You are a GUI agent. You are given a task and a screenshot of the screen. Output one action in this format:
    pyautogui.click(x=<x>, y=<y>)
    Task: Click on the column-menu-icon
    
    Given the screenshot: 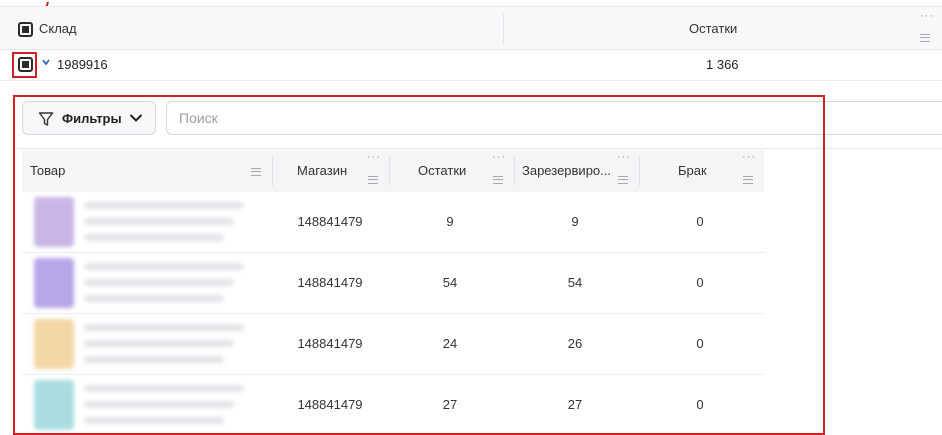 What is the action you would take?
    pyautogui.click(x=925, y=38)
    